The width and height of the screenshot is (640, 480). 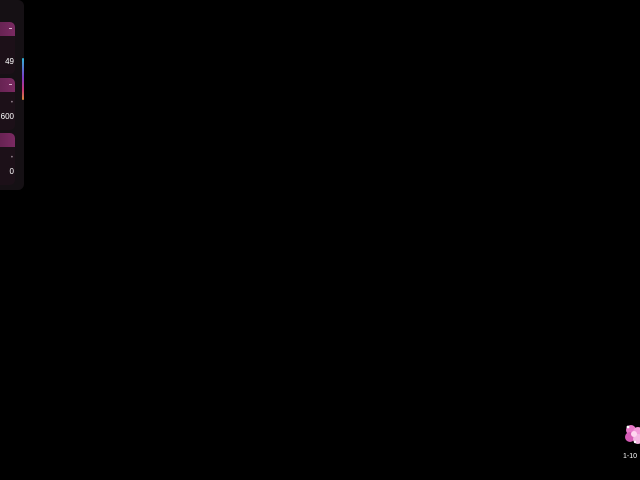 What do you see at coordinates (9, 61) in the screenshot?
I see `stat-card-value: 49` at bounding box center [9, 61].